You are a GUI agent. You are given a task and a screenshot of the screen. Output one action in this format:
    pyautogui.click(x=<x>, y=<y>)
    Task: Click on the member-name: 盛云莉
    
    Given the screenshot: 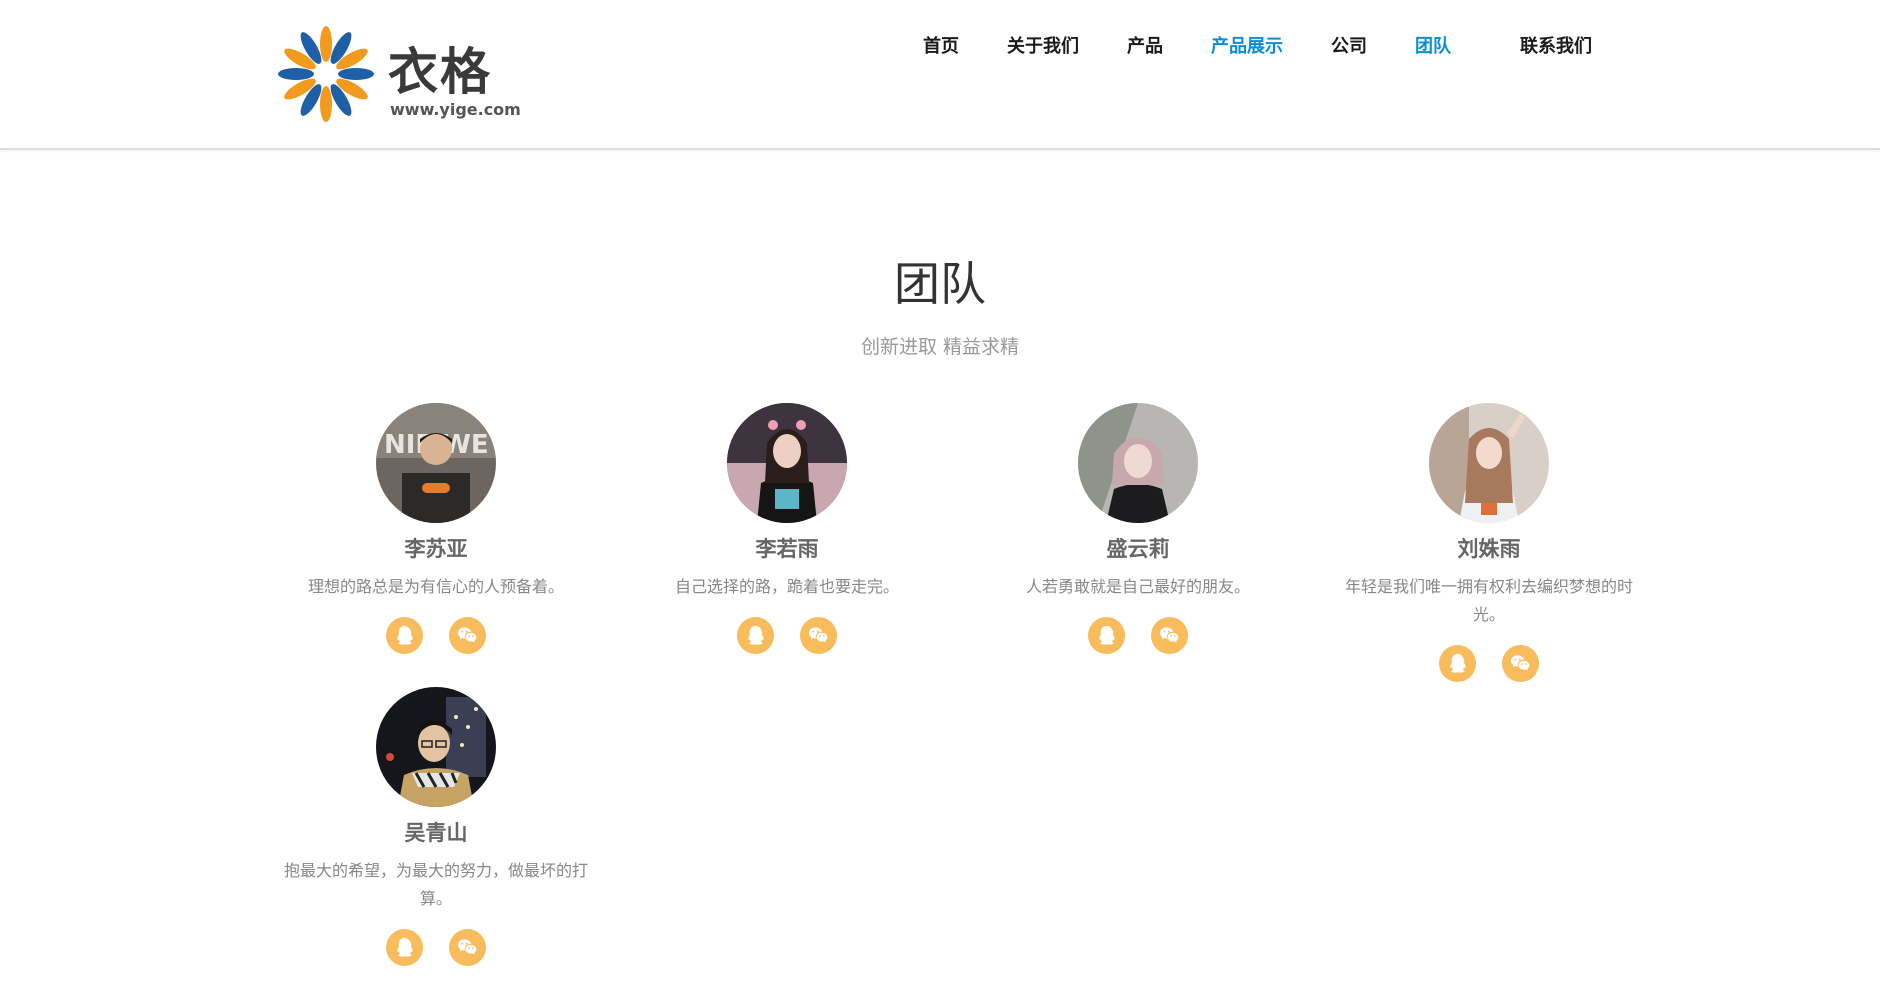 What is the action you would take?
    pyautogui.click(x=1138, y=548)
    